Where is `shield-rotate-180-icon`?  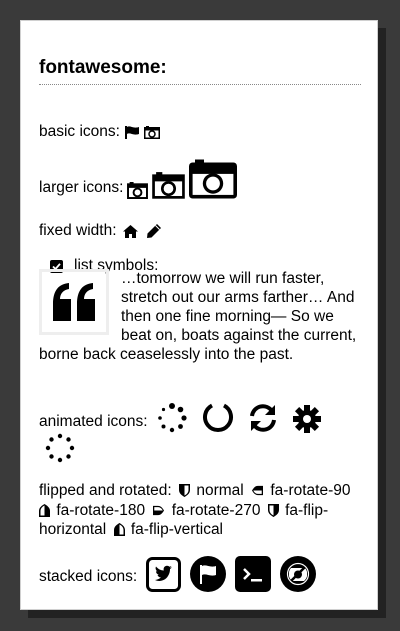
shield-rotate-180-icon is located at coordinates (44, 510).